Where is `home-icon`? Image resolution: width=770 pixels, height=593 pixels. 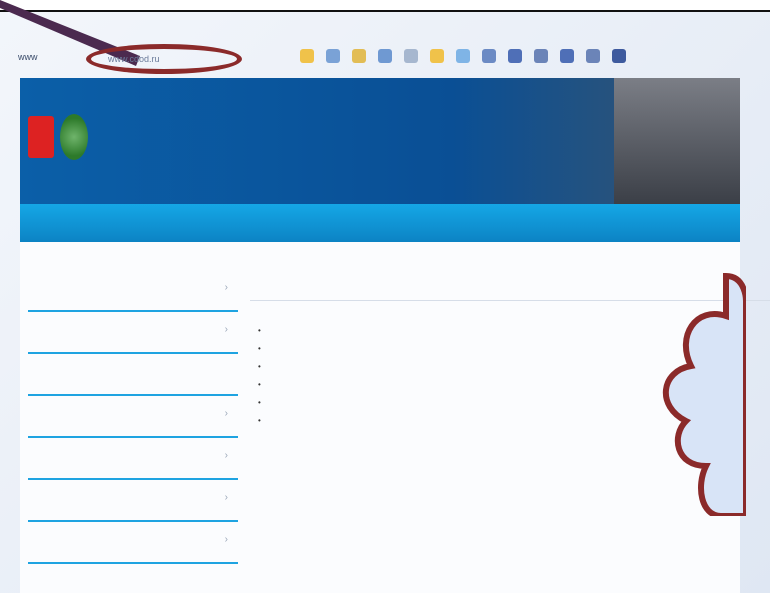
home-icon is located at coordinates (411, 56).